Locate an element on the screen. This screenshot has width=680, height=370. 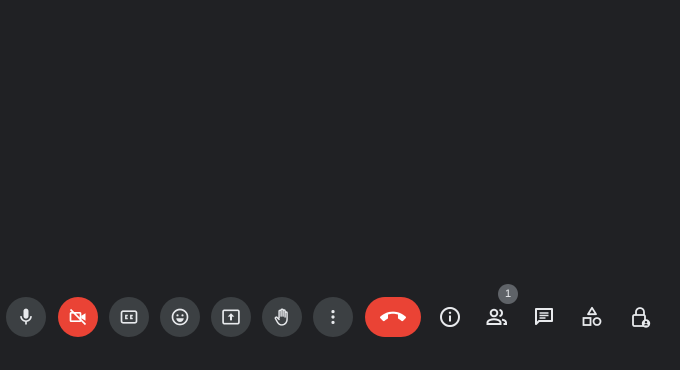
activities-button is located at coordinates (592, 317).